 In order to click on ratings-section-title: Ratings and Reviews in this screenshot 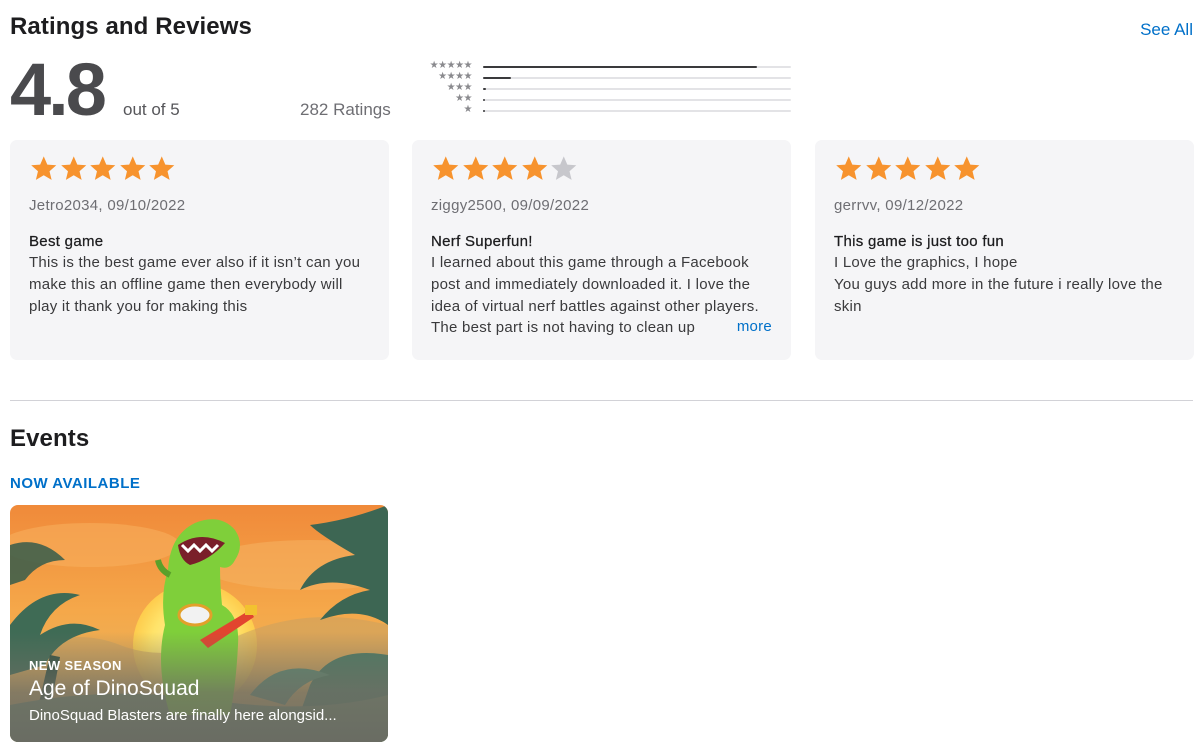, I will do `click(131, 26)`.